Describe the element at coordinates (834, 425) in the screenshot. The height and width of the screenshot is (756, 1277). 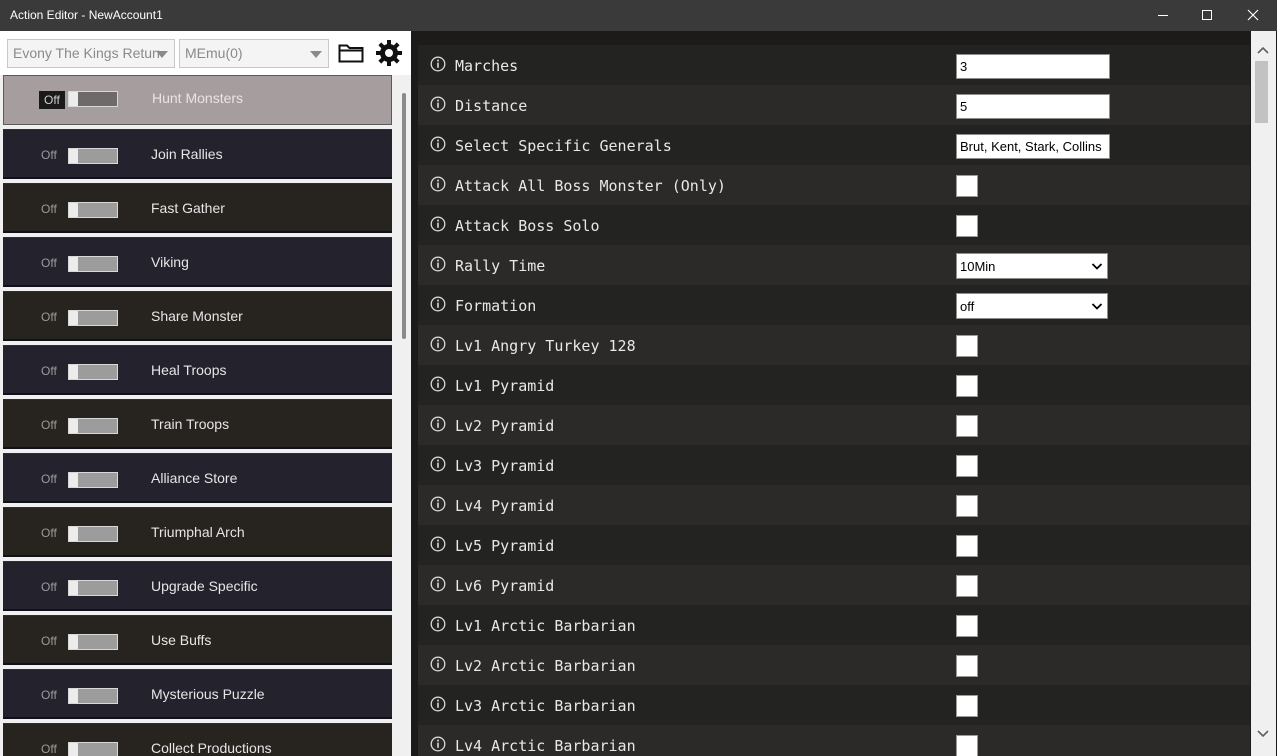
I see `setting-row: Lv2 Pyramid` at that location.